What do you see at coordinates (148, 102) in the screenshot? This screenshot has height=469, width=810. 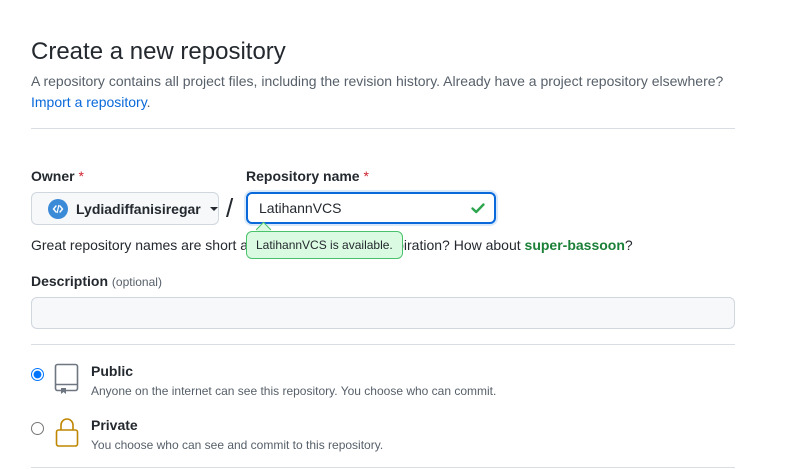 I see `import-link-period: .` at bounding box center [148, 102].